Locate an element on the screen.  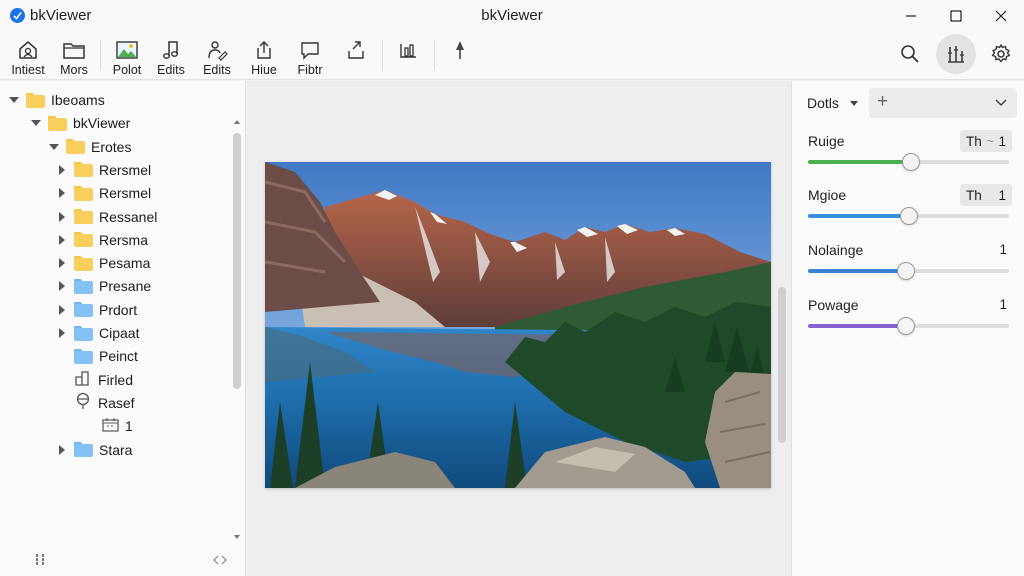
maximize-button is located at coordinates (956, 16).